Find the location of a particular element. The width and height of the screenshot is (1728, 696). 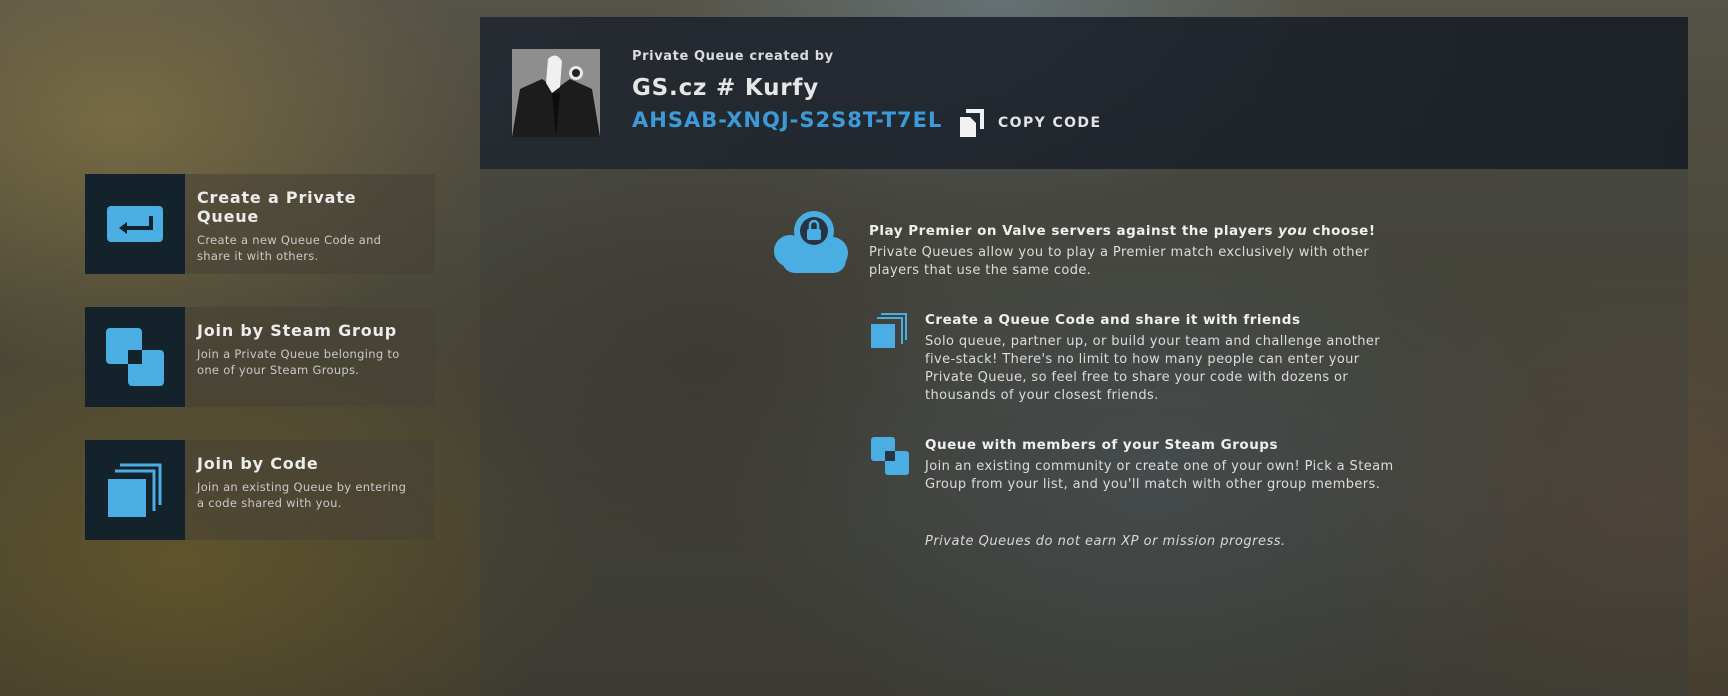

created-by-label: Private Queue created by is located at coordinates (733, 56).